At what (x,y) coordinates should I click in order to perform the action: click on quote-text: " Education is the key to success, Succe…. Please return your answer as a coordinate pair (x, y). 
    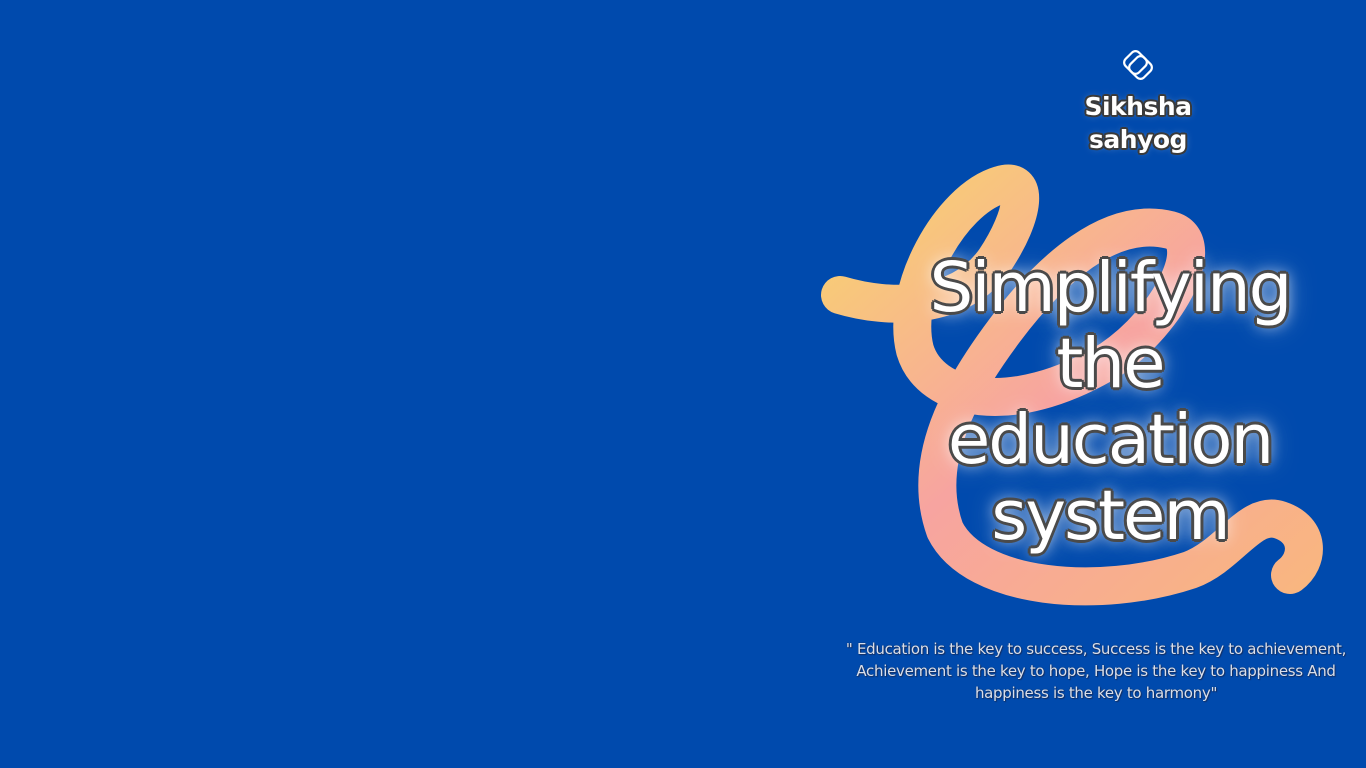
    Looking at the image, I should click on (1096, 671).